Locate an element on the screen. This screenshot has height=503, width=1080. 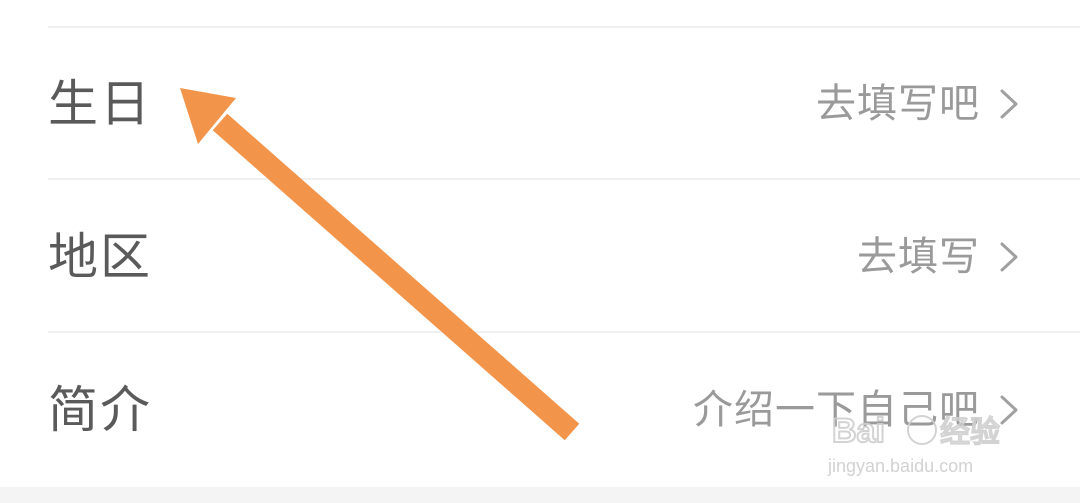
row-value-intro-wrap: 介绍一下自己吧 is located at coordinates (857, 410).